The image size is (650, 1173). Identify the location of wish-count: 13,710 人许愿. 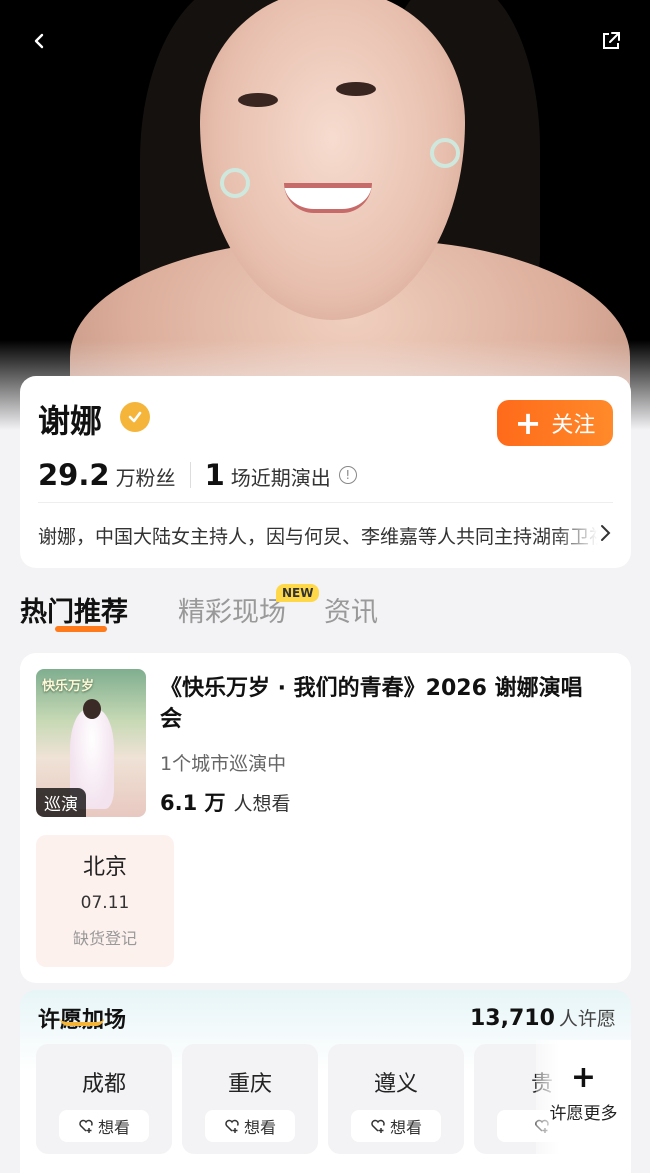
(543, 1017).